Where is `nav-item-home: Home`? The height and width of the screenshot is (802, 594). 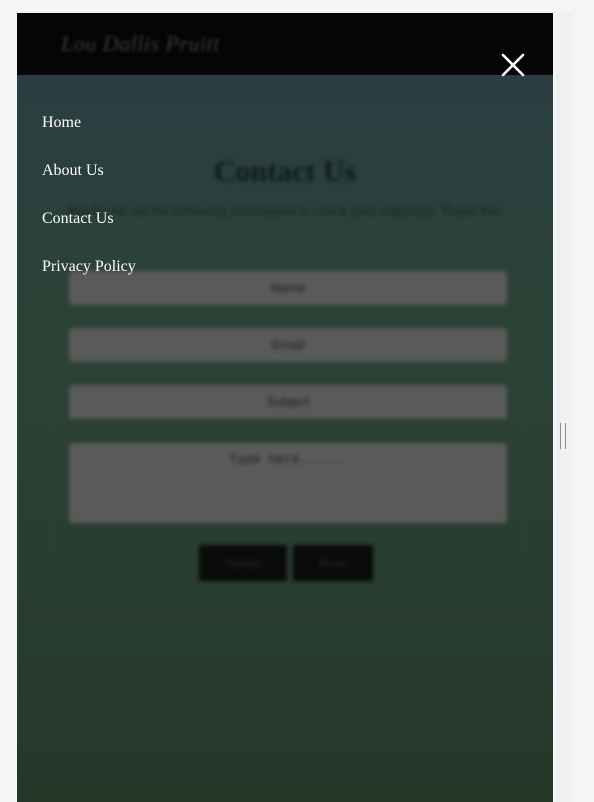
nav-item-home: Home is located at coordinates (89, 135).